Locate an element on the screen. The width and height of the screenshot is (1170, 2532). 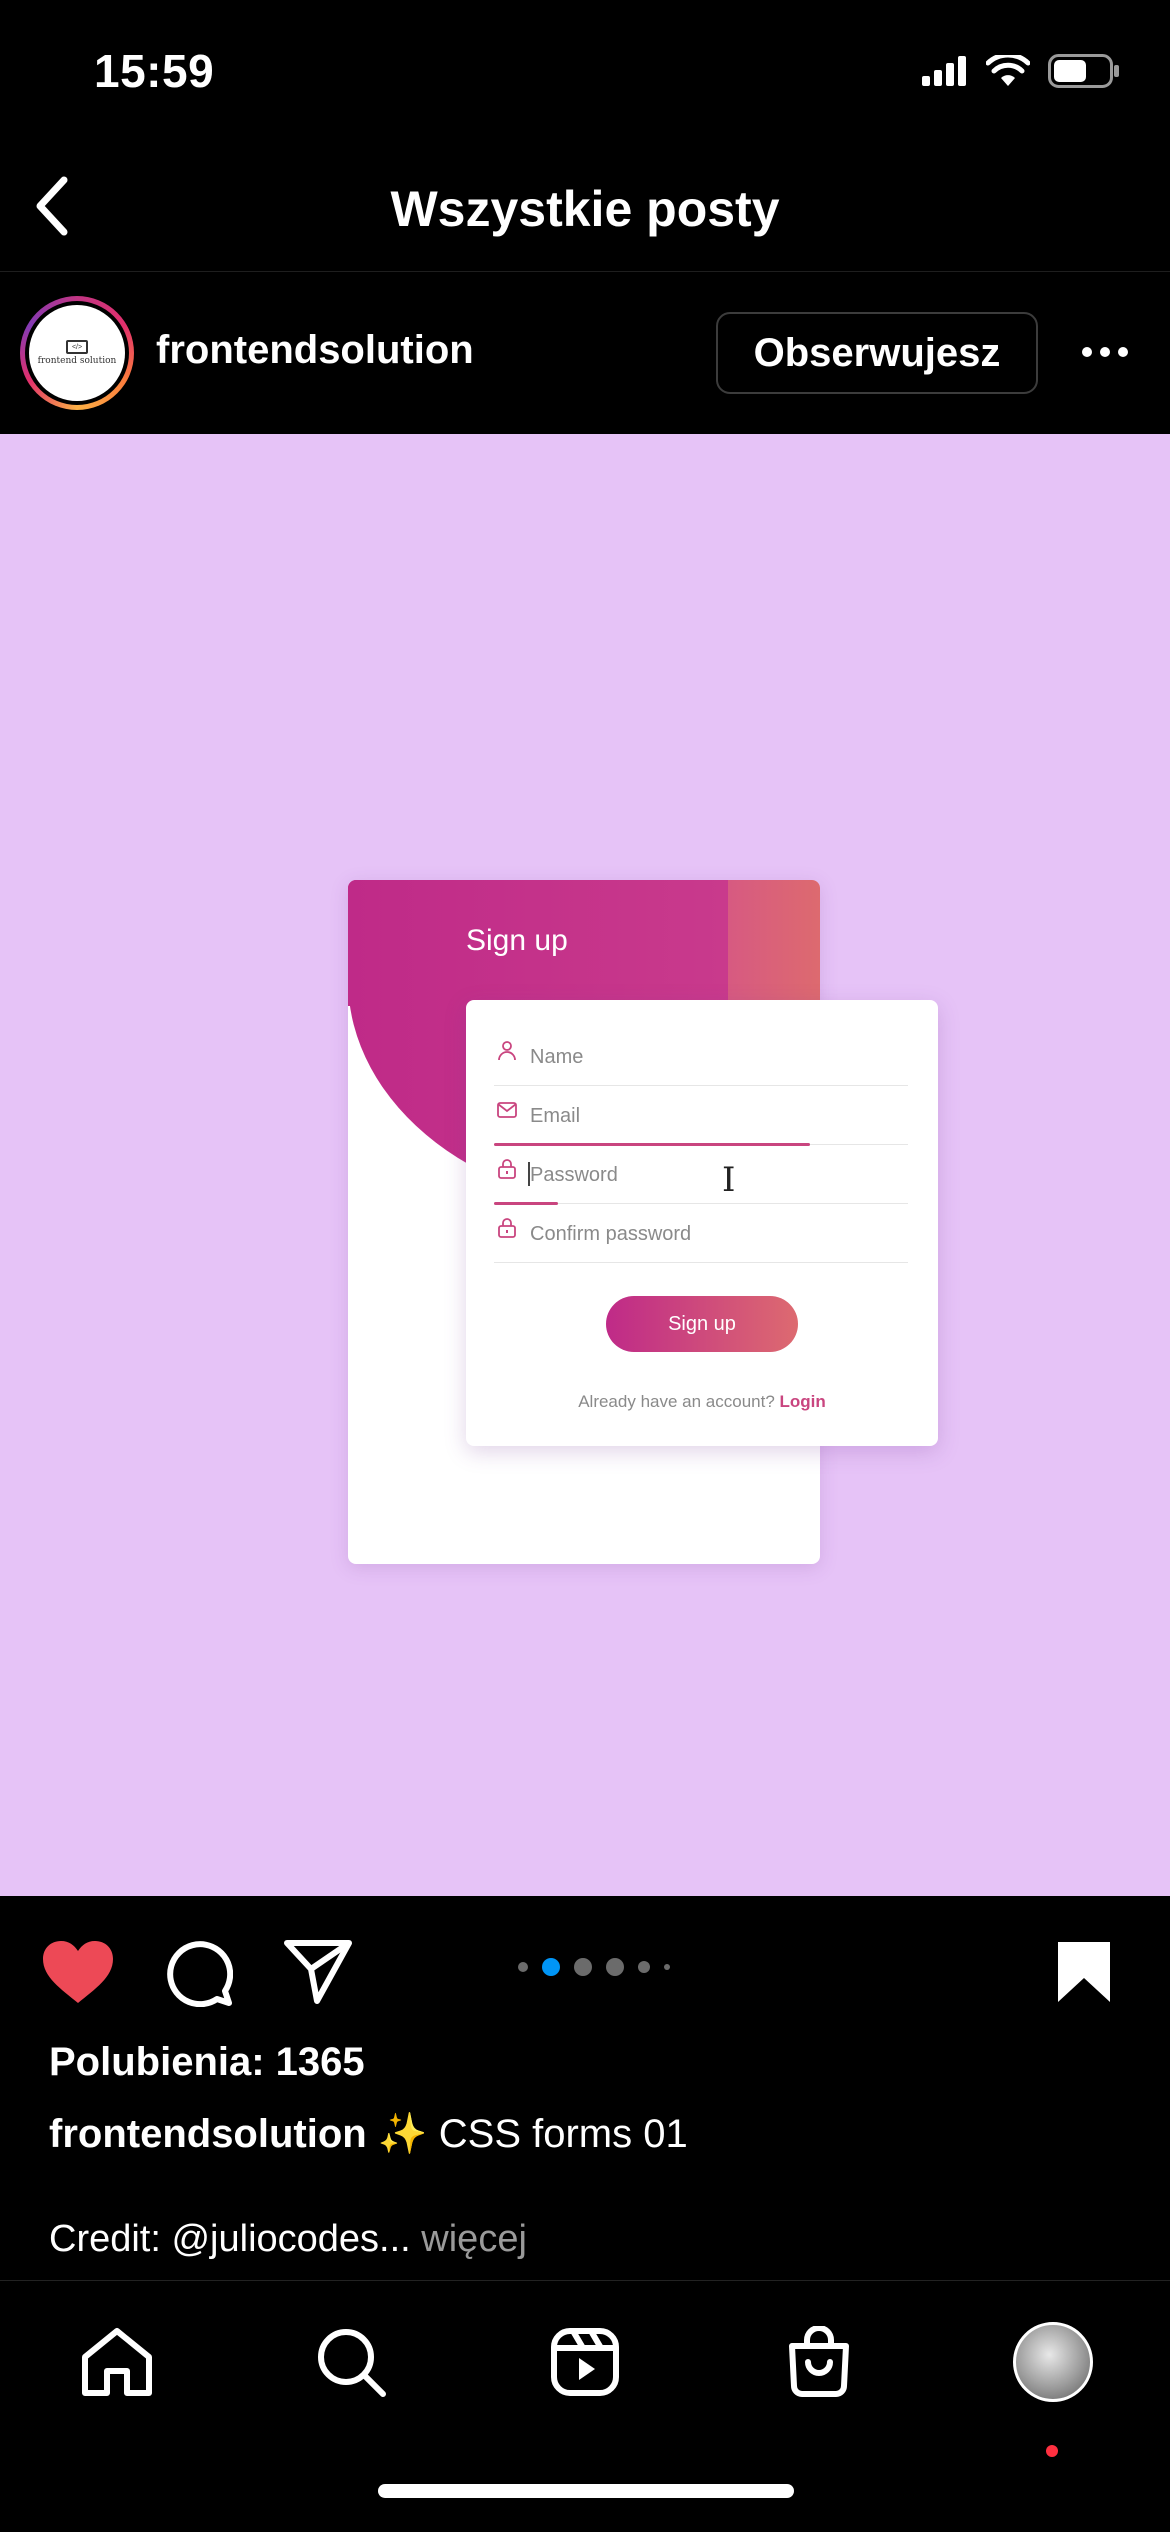
mail-icon is located at coordinates (507, 1110).